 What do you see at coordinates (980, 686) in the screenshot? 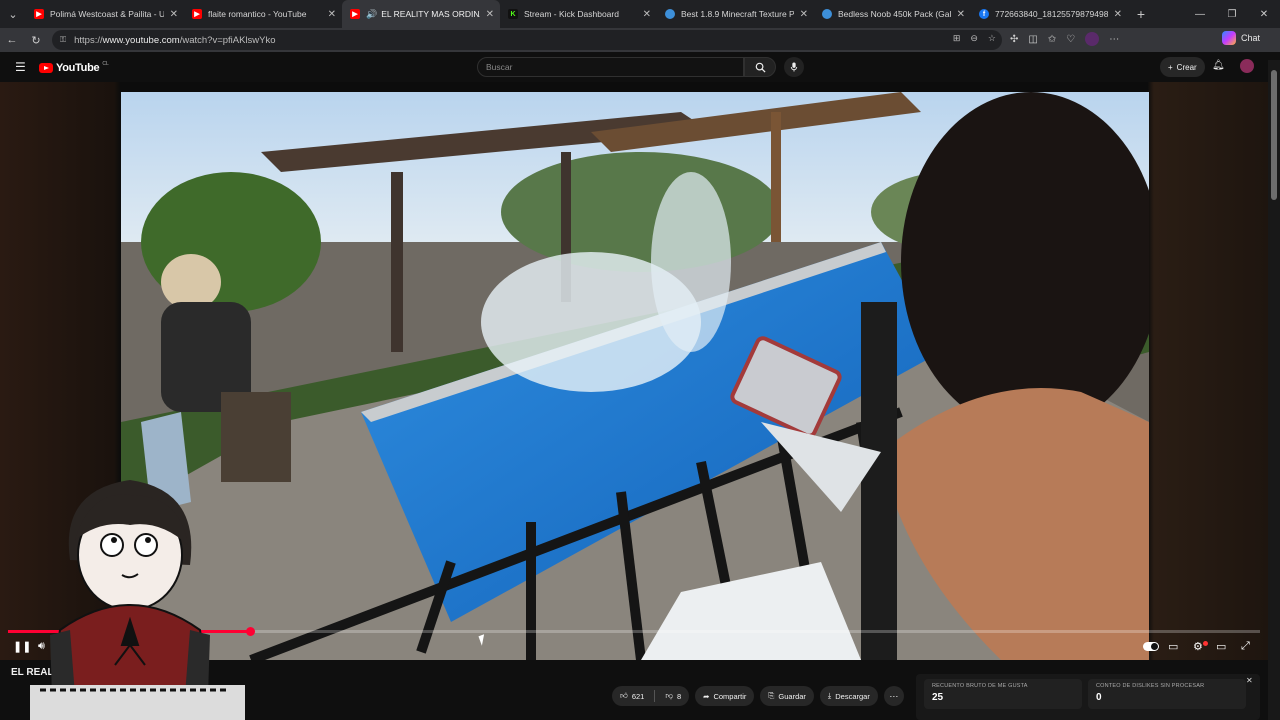
I see `raw-likes-label: RECUENTO BRUTO DE ME GUSTA` at bounding box center [980, 686].